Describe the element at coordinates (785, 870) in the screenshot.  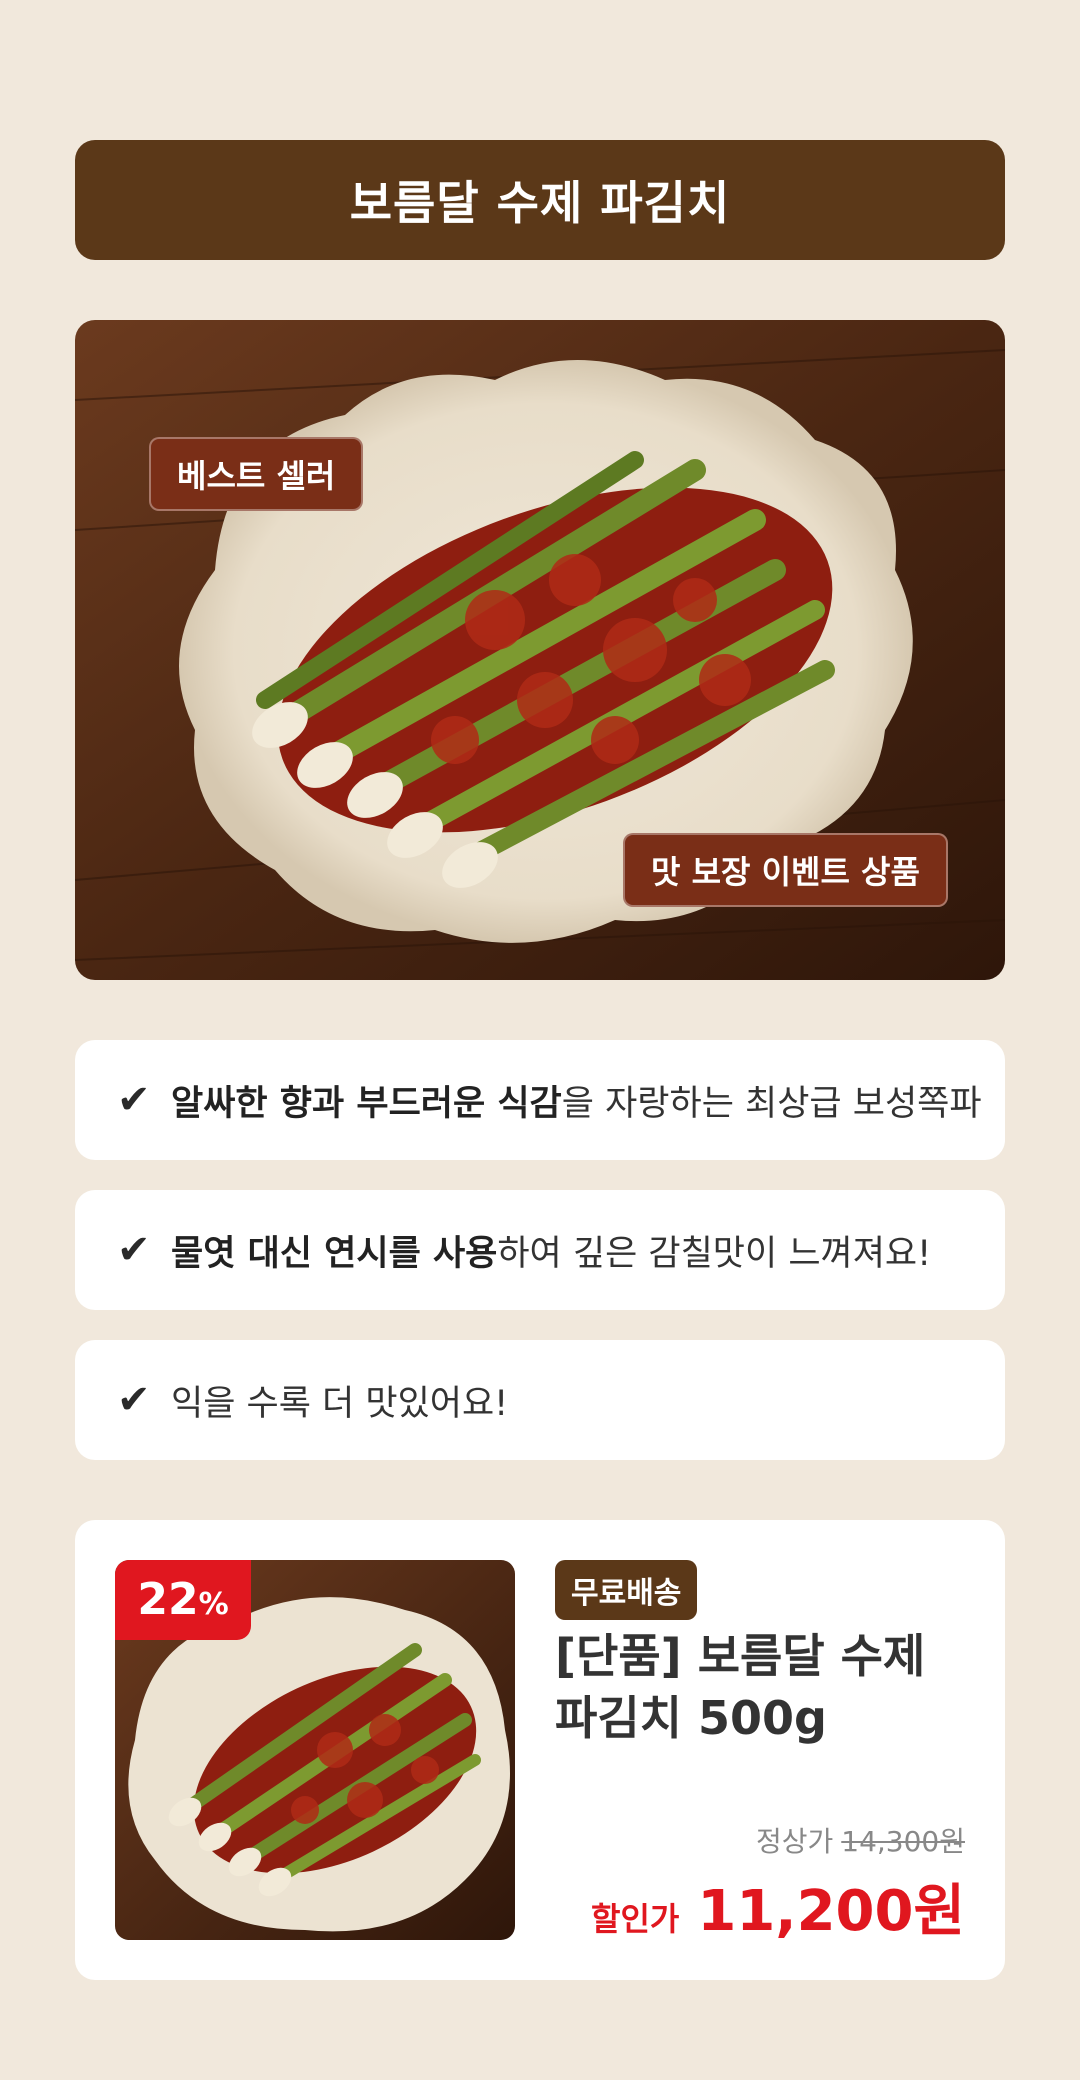
I see `event-product-tag: 맛 보장 이벤트 상품` at that location.